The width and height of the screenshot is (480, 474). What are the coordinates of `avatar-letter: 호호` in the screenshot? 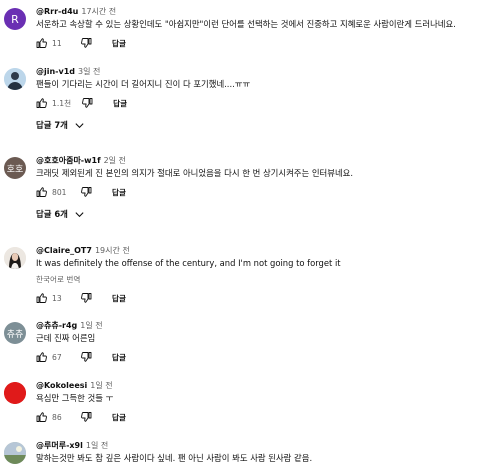 It's located at (15, 169).